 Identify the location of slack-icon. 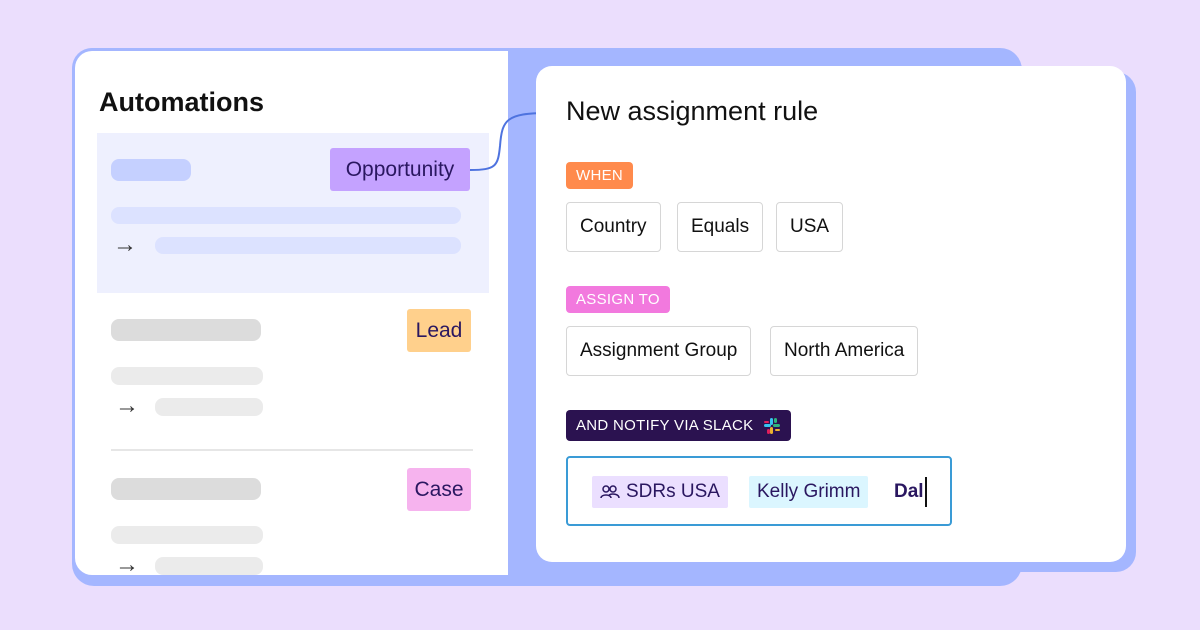
(772, 425).